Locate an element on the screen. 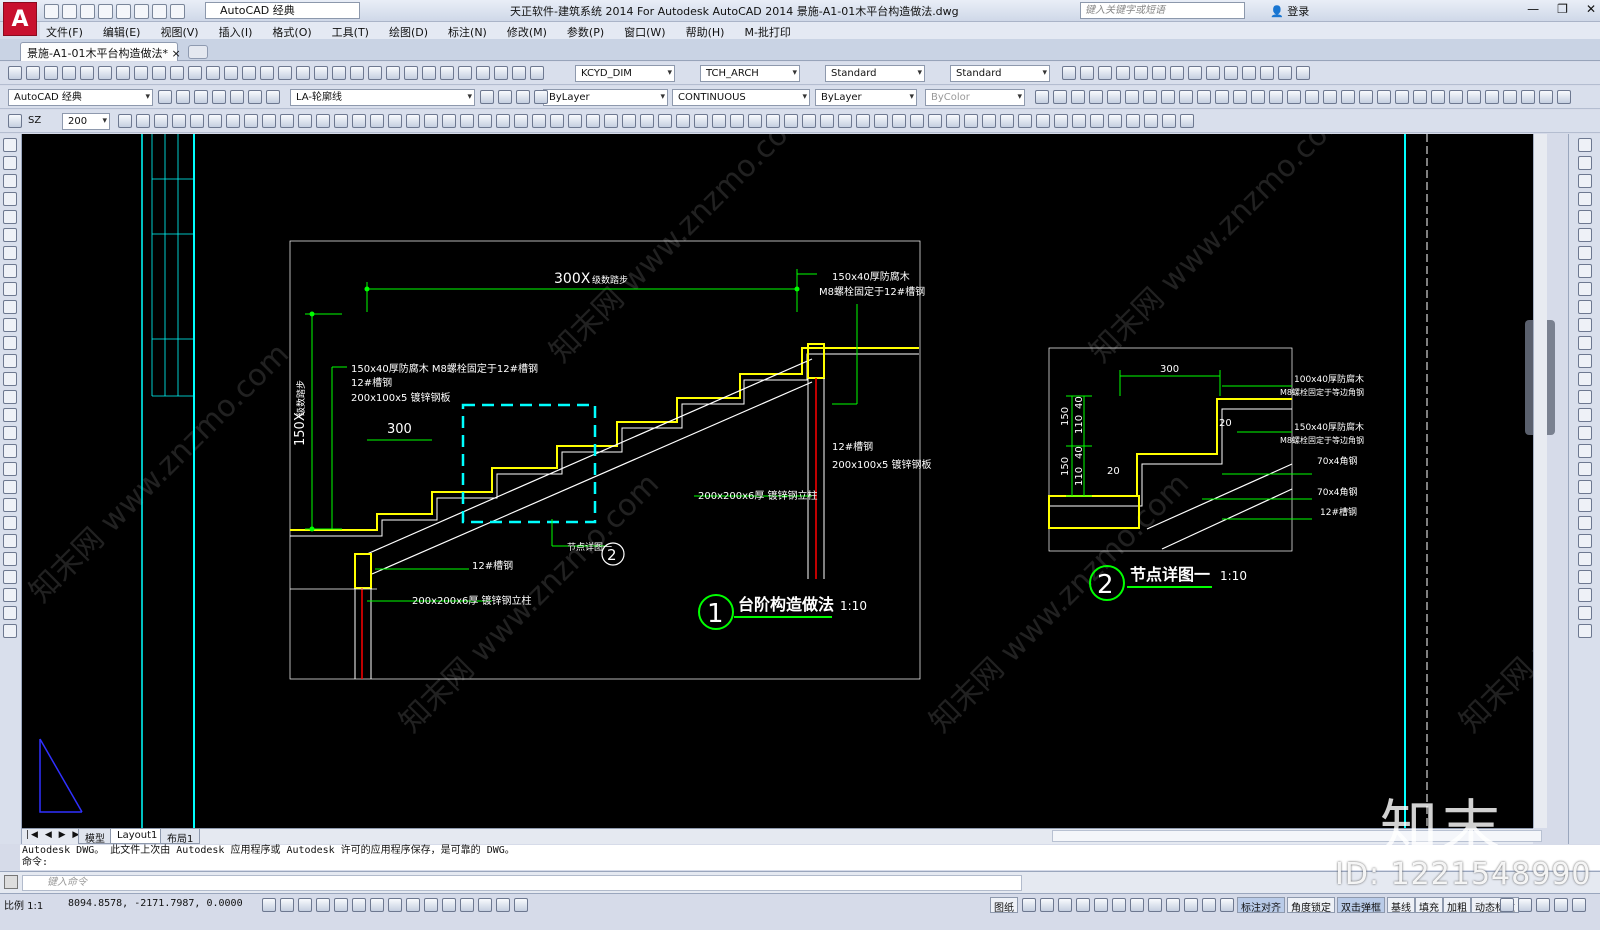  menu-insert: 插入(I) is located at coordinates (240, 30).